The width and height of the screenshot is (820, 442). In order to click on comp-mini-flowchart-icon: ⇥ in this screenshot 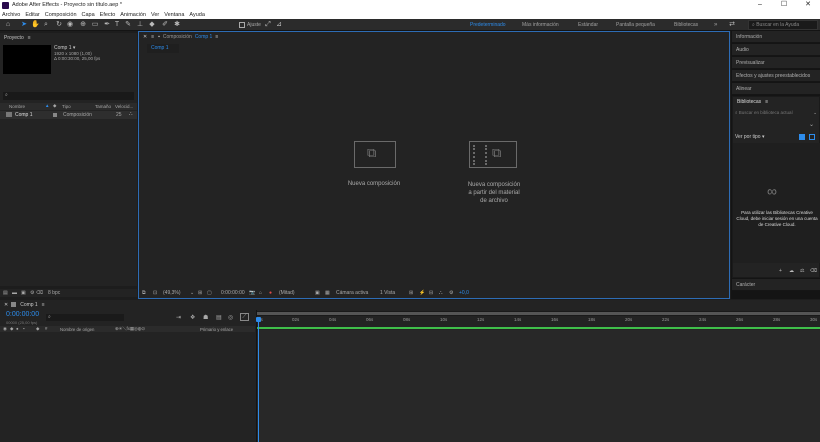, I will do `click(178, 317)`.